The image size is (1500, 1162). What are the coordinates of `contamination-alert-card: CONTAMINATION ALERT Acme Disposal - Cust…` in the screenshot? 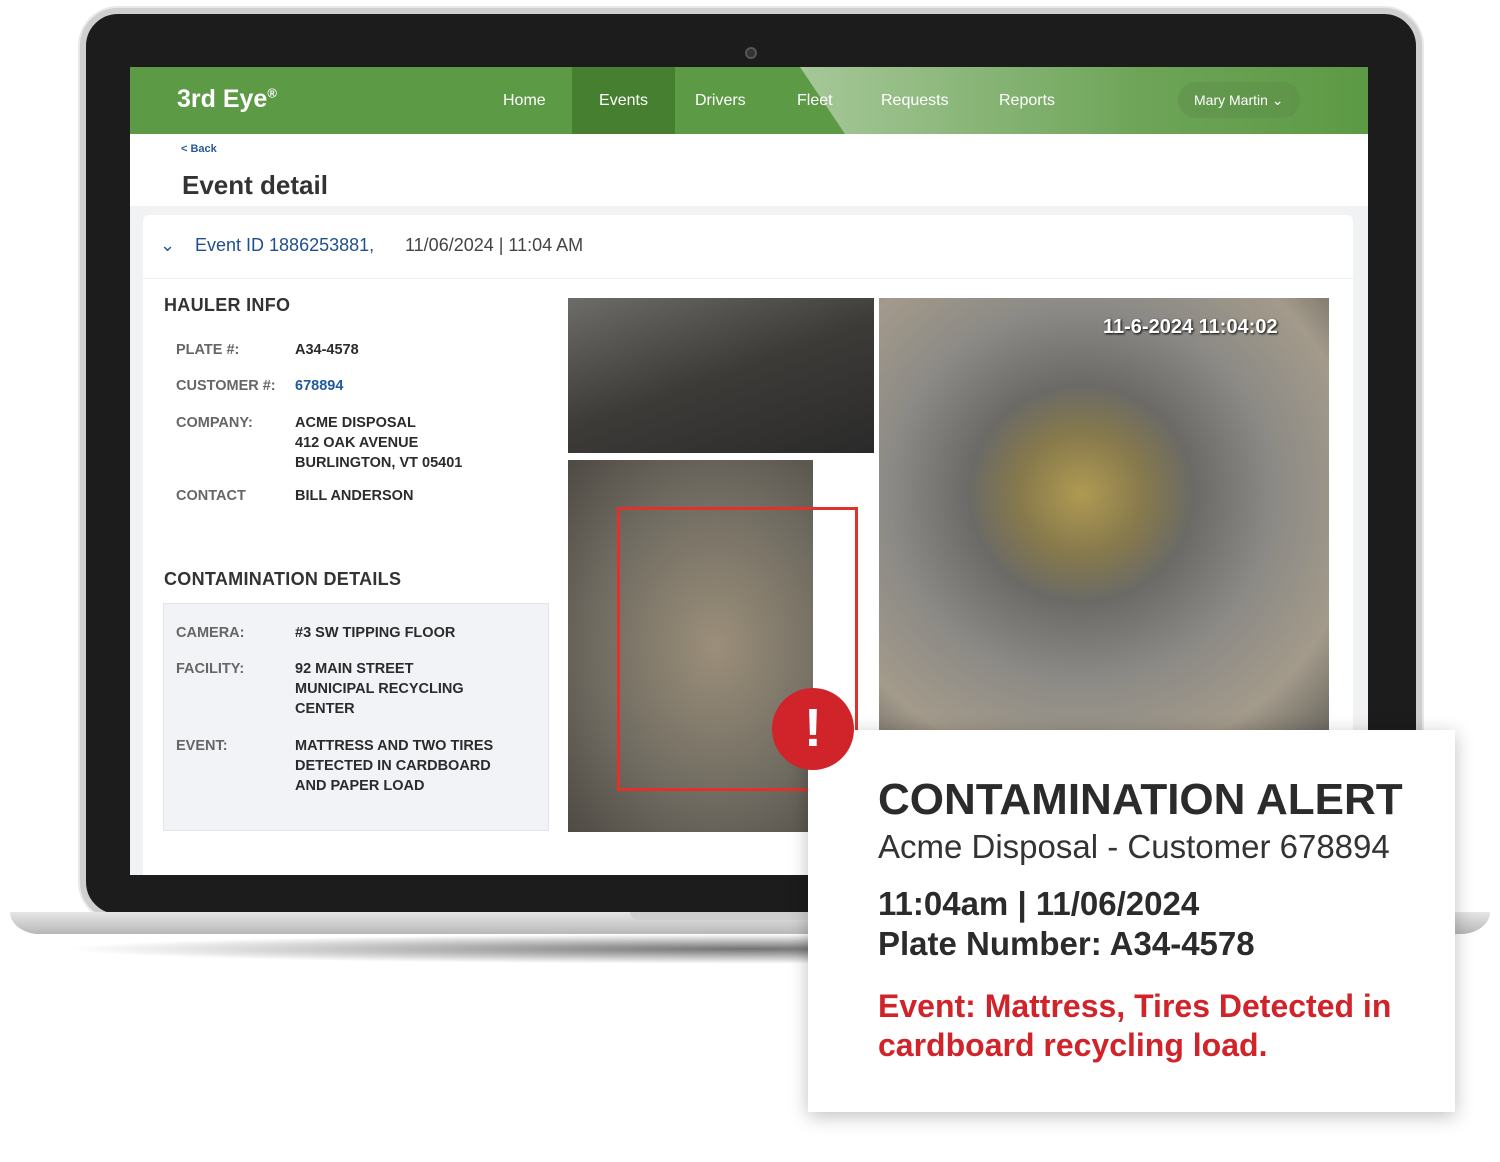 It's located at (1131, 921).